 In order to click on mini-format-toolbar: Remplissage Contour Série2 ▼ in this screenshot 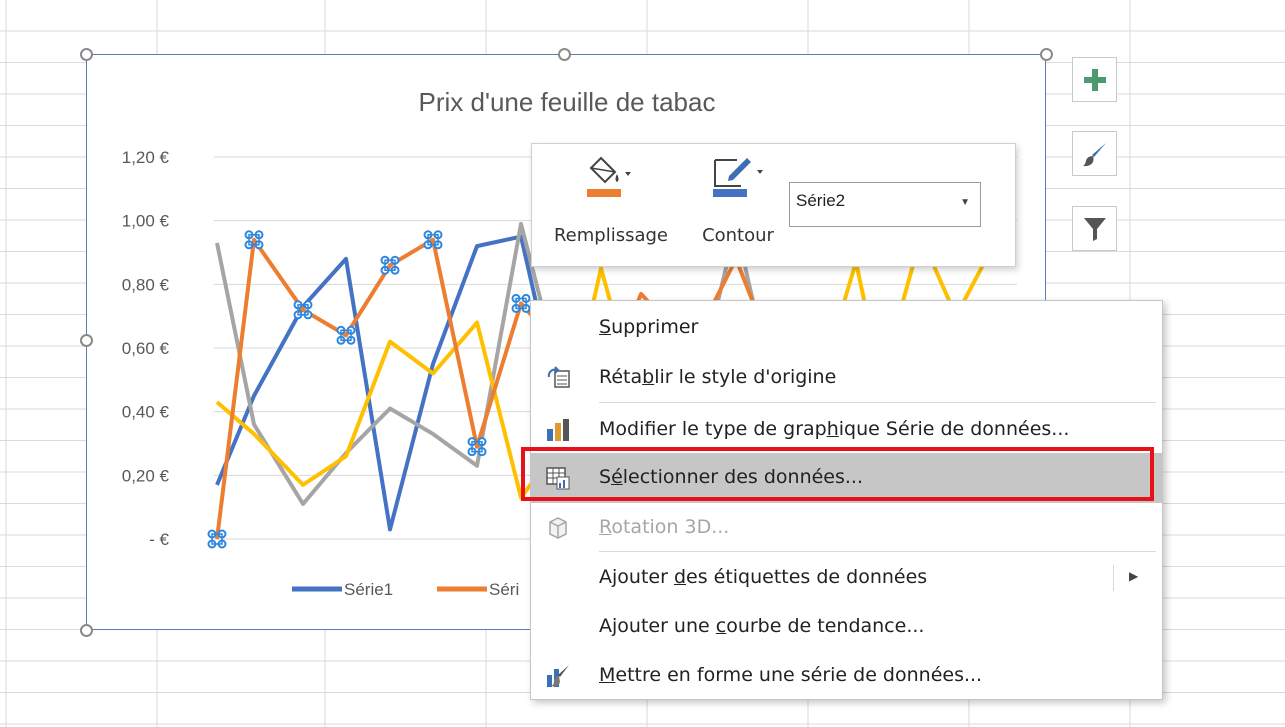, I will do `click(773, 205)`.